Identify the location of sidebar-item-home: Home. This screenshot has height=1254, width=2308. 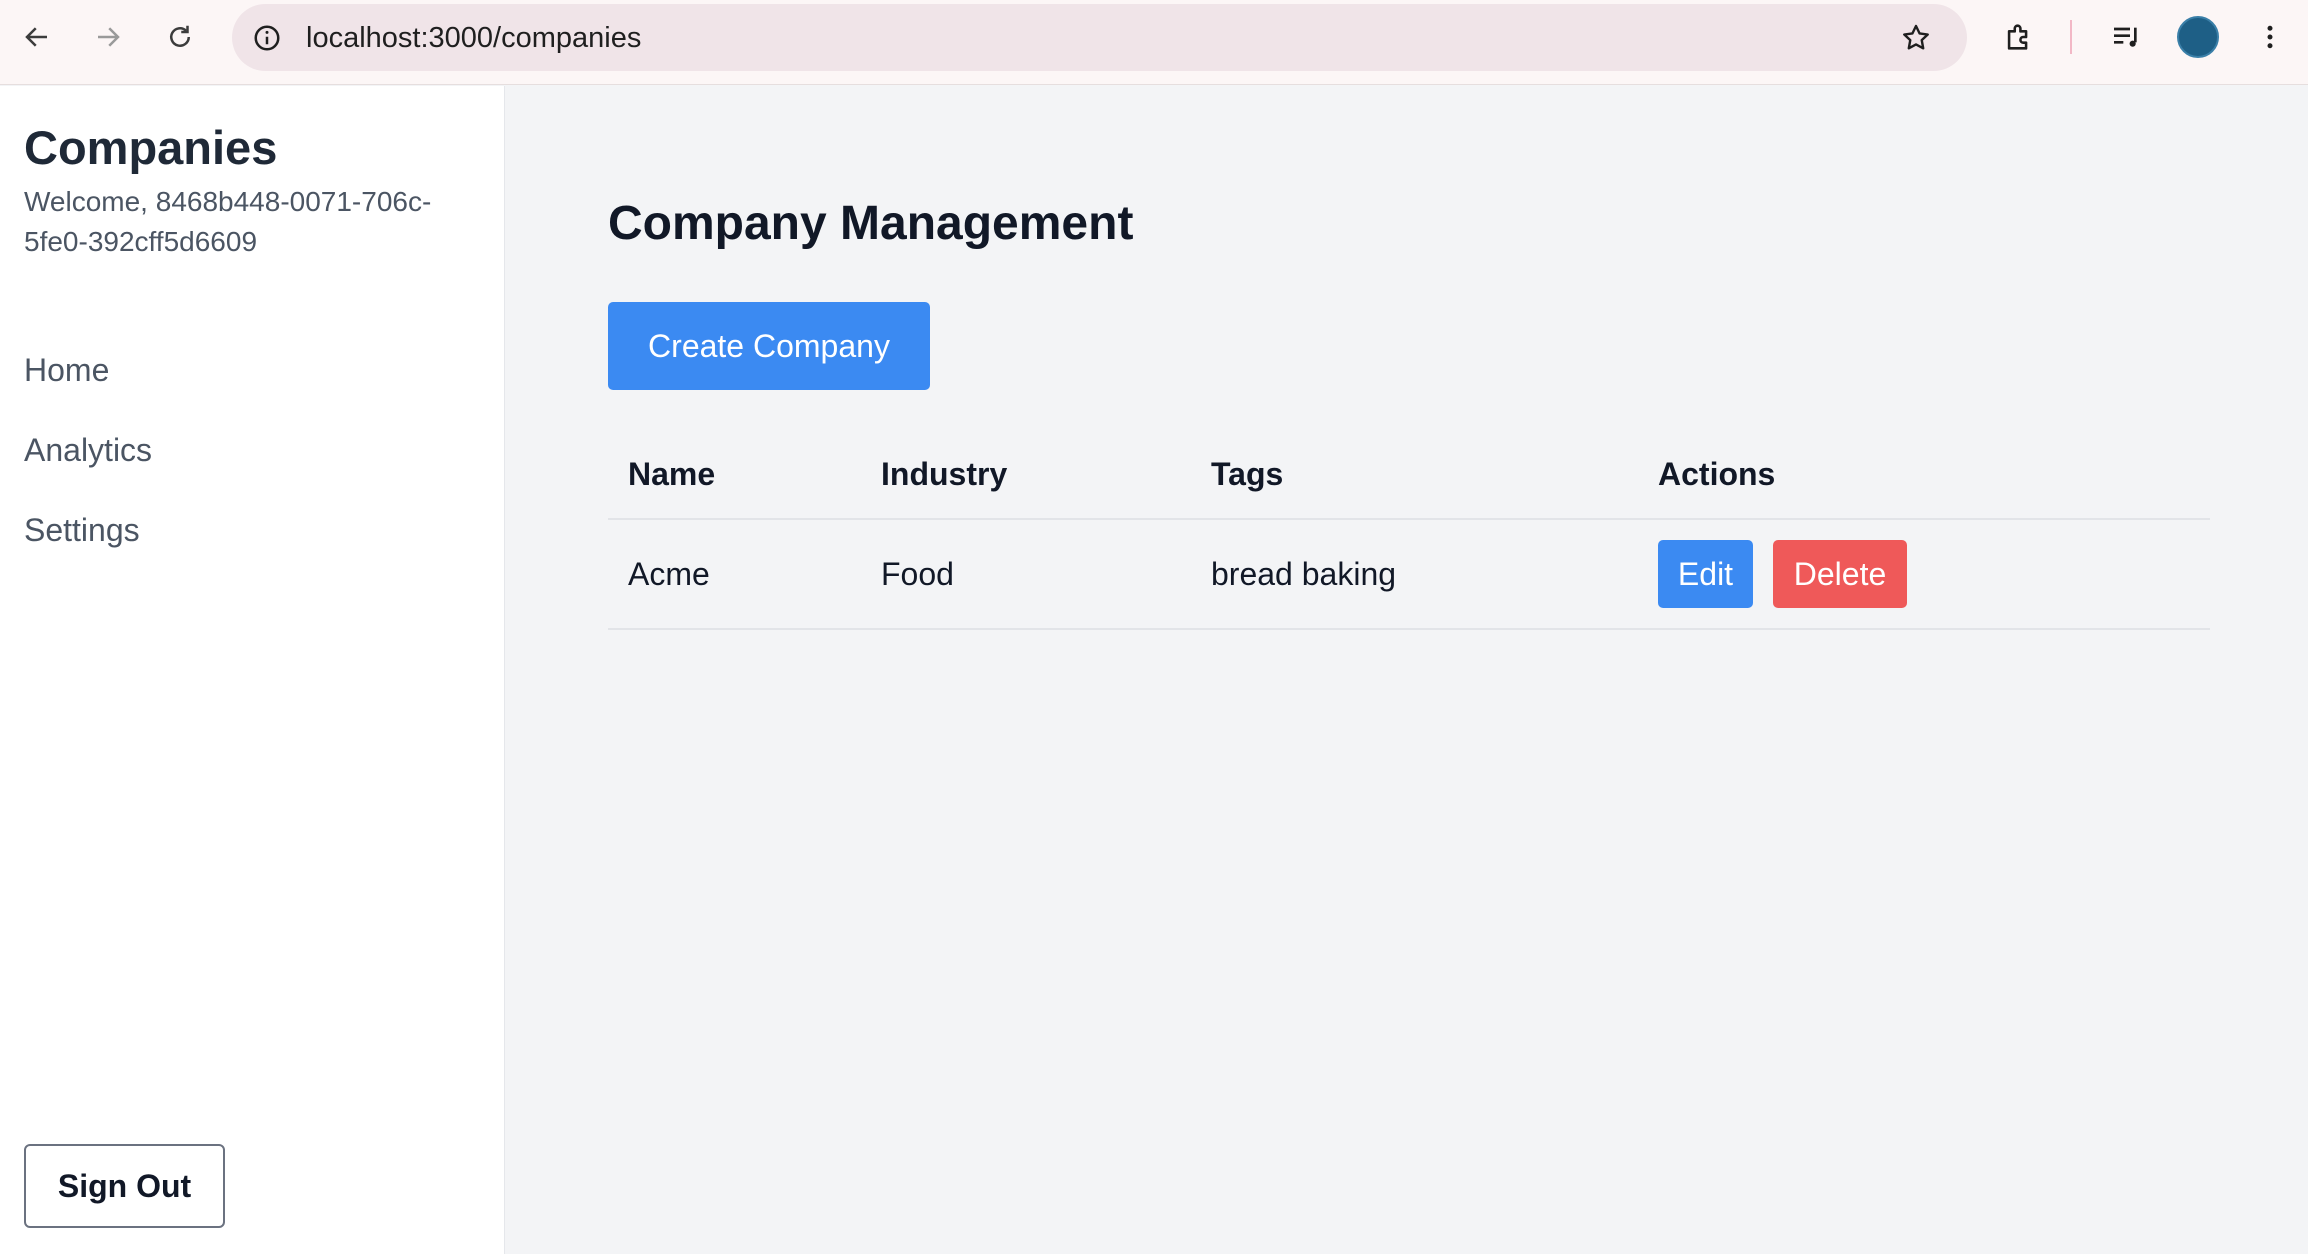
(88, 390).